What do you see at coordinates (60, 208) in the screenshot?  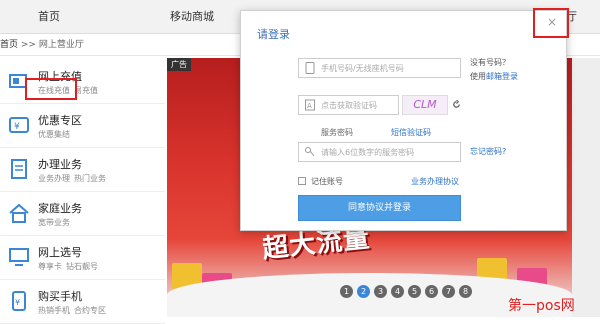 I see `sidebar-item-title: 家庭业务` at bounding box center [60, 208].